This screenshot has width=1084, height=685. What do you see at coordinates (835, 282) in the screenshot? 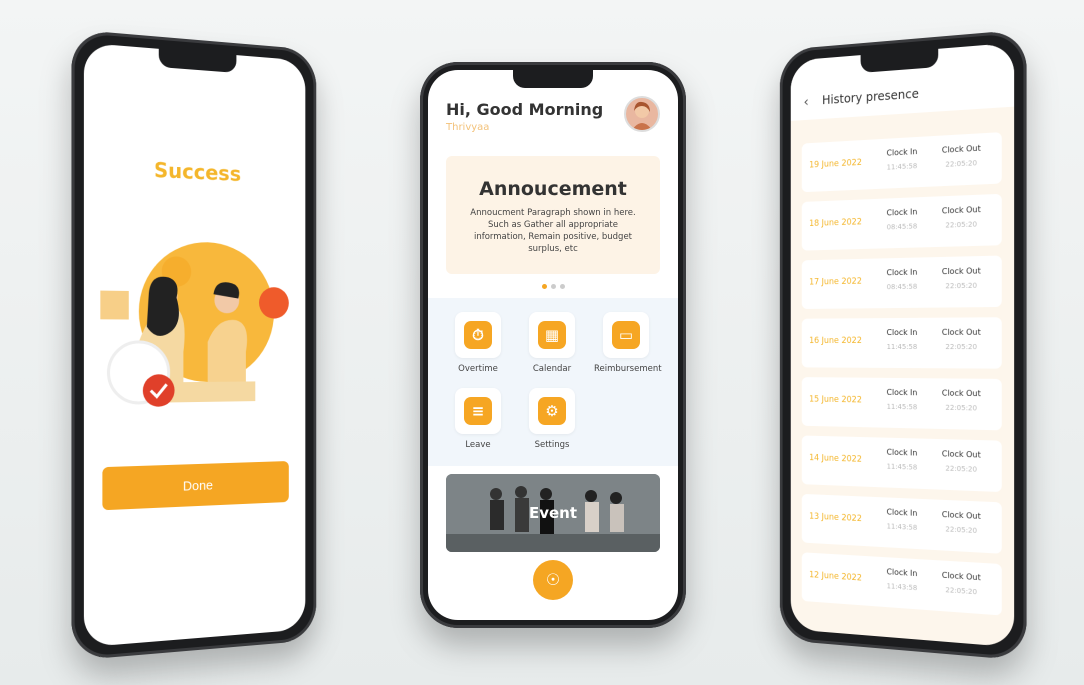
I see `history-date: 17 June 2022` at bounding box center [835, 282].